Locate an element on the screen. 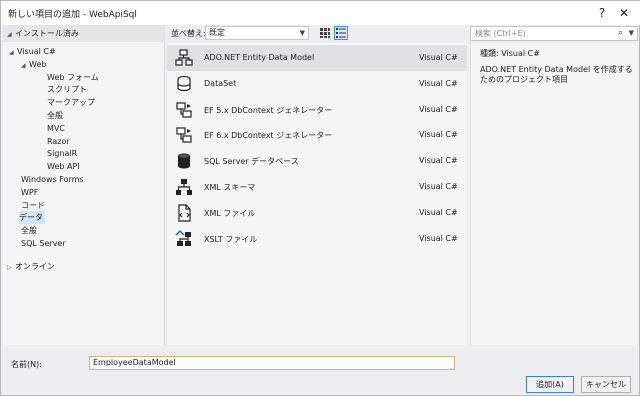 Image resolution: width=640 pixels, height=396 pixels. tree-item-label: マークアップ is located at coordinates (71, 103).